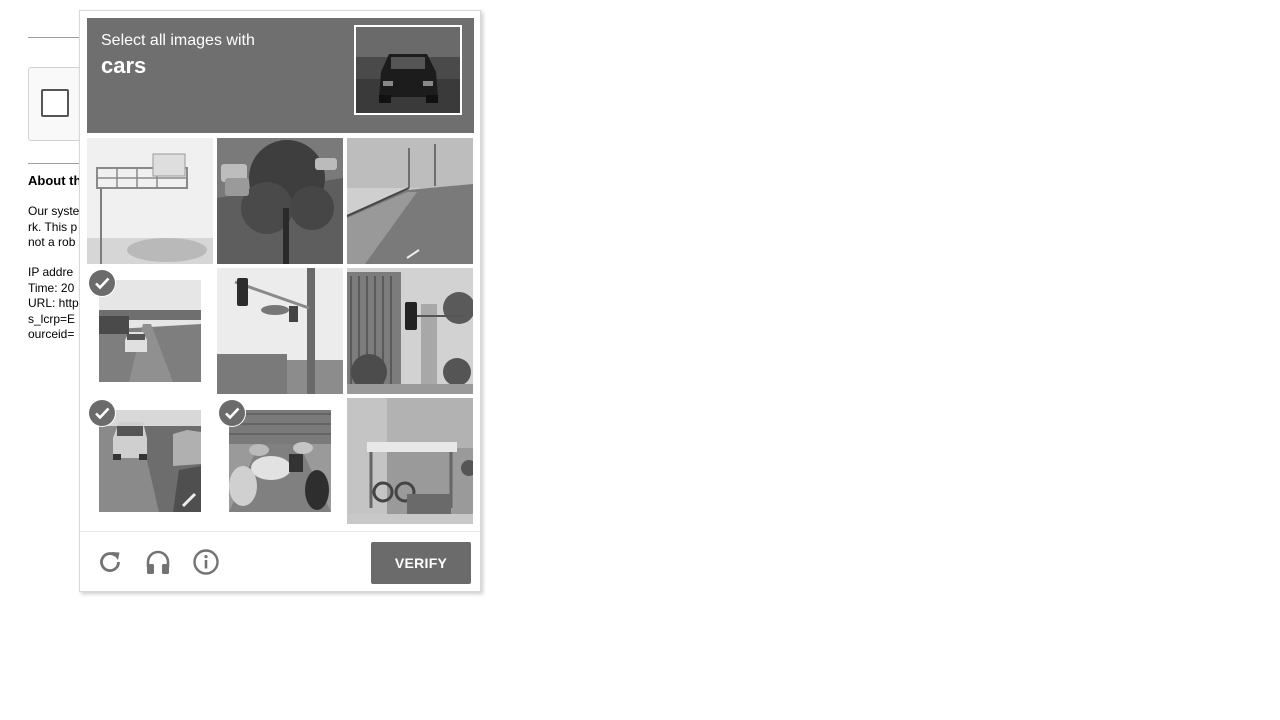 This screenshot has height=720, width=1280. I want to click on highway-sign-image, so click(150, 201).